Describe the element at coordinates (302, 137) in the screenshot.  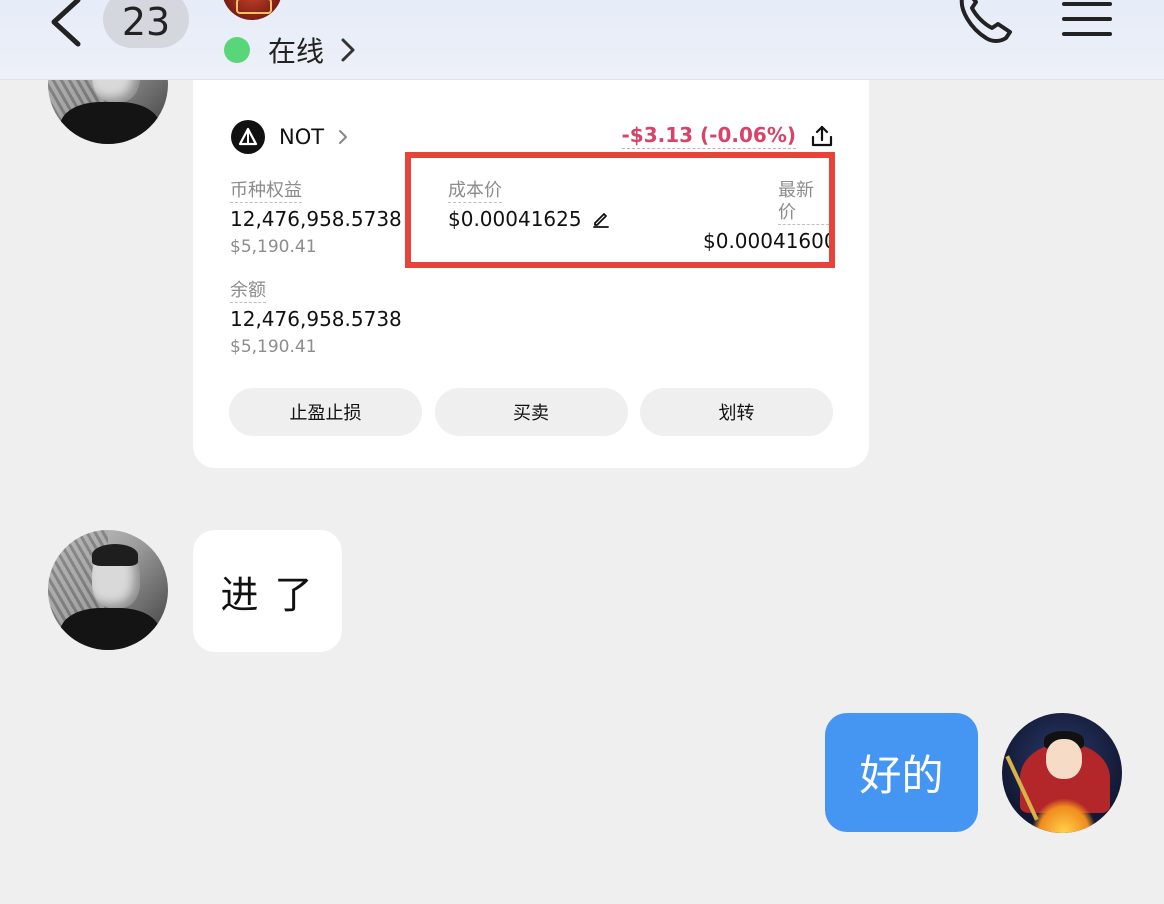
I see `token-name: NOT` at that location.